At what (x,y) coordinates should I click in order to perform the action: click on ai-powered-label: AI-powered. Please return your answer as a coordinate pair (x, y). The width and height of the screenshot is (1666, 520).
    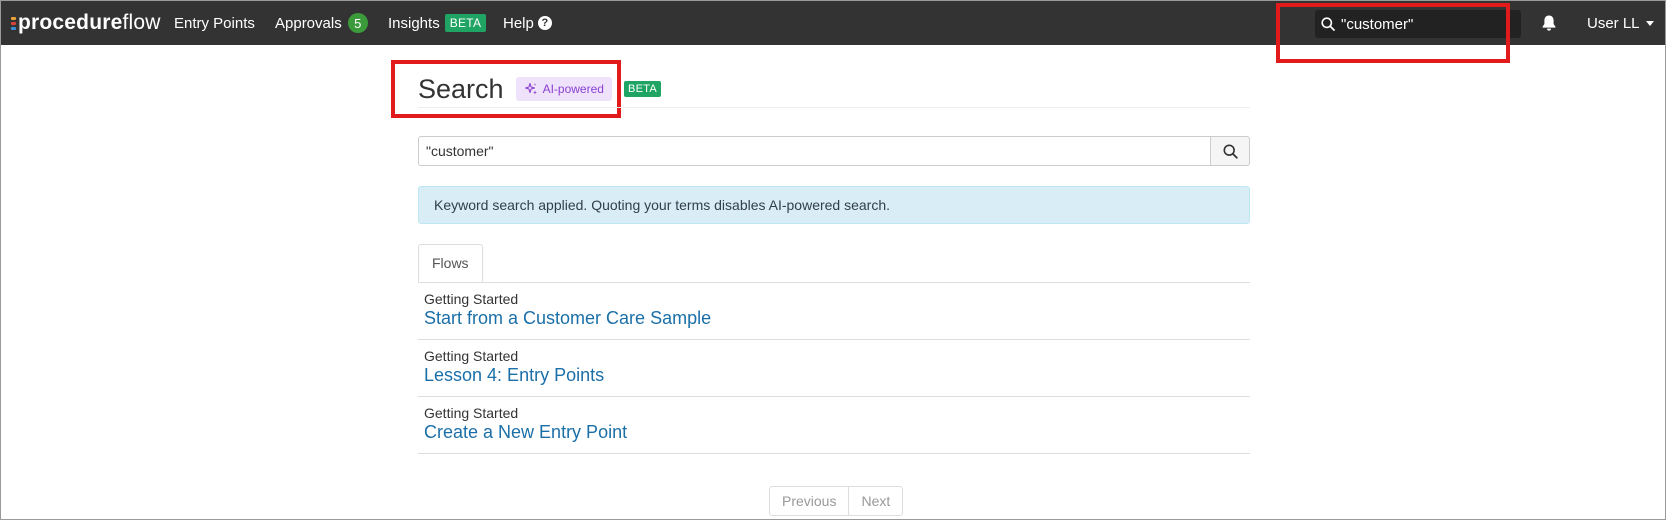
    Looking at the image, I should click on (573, 89).